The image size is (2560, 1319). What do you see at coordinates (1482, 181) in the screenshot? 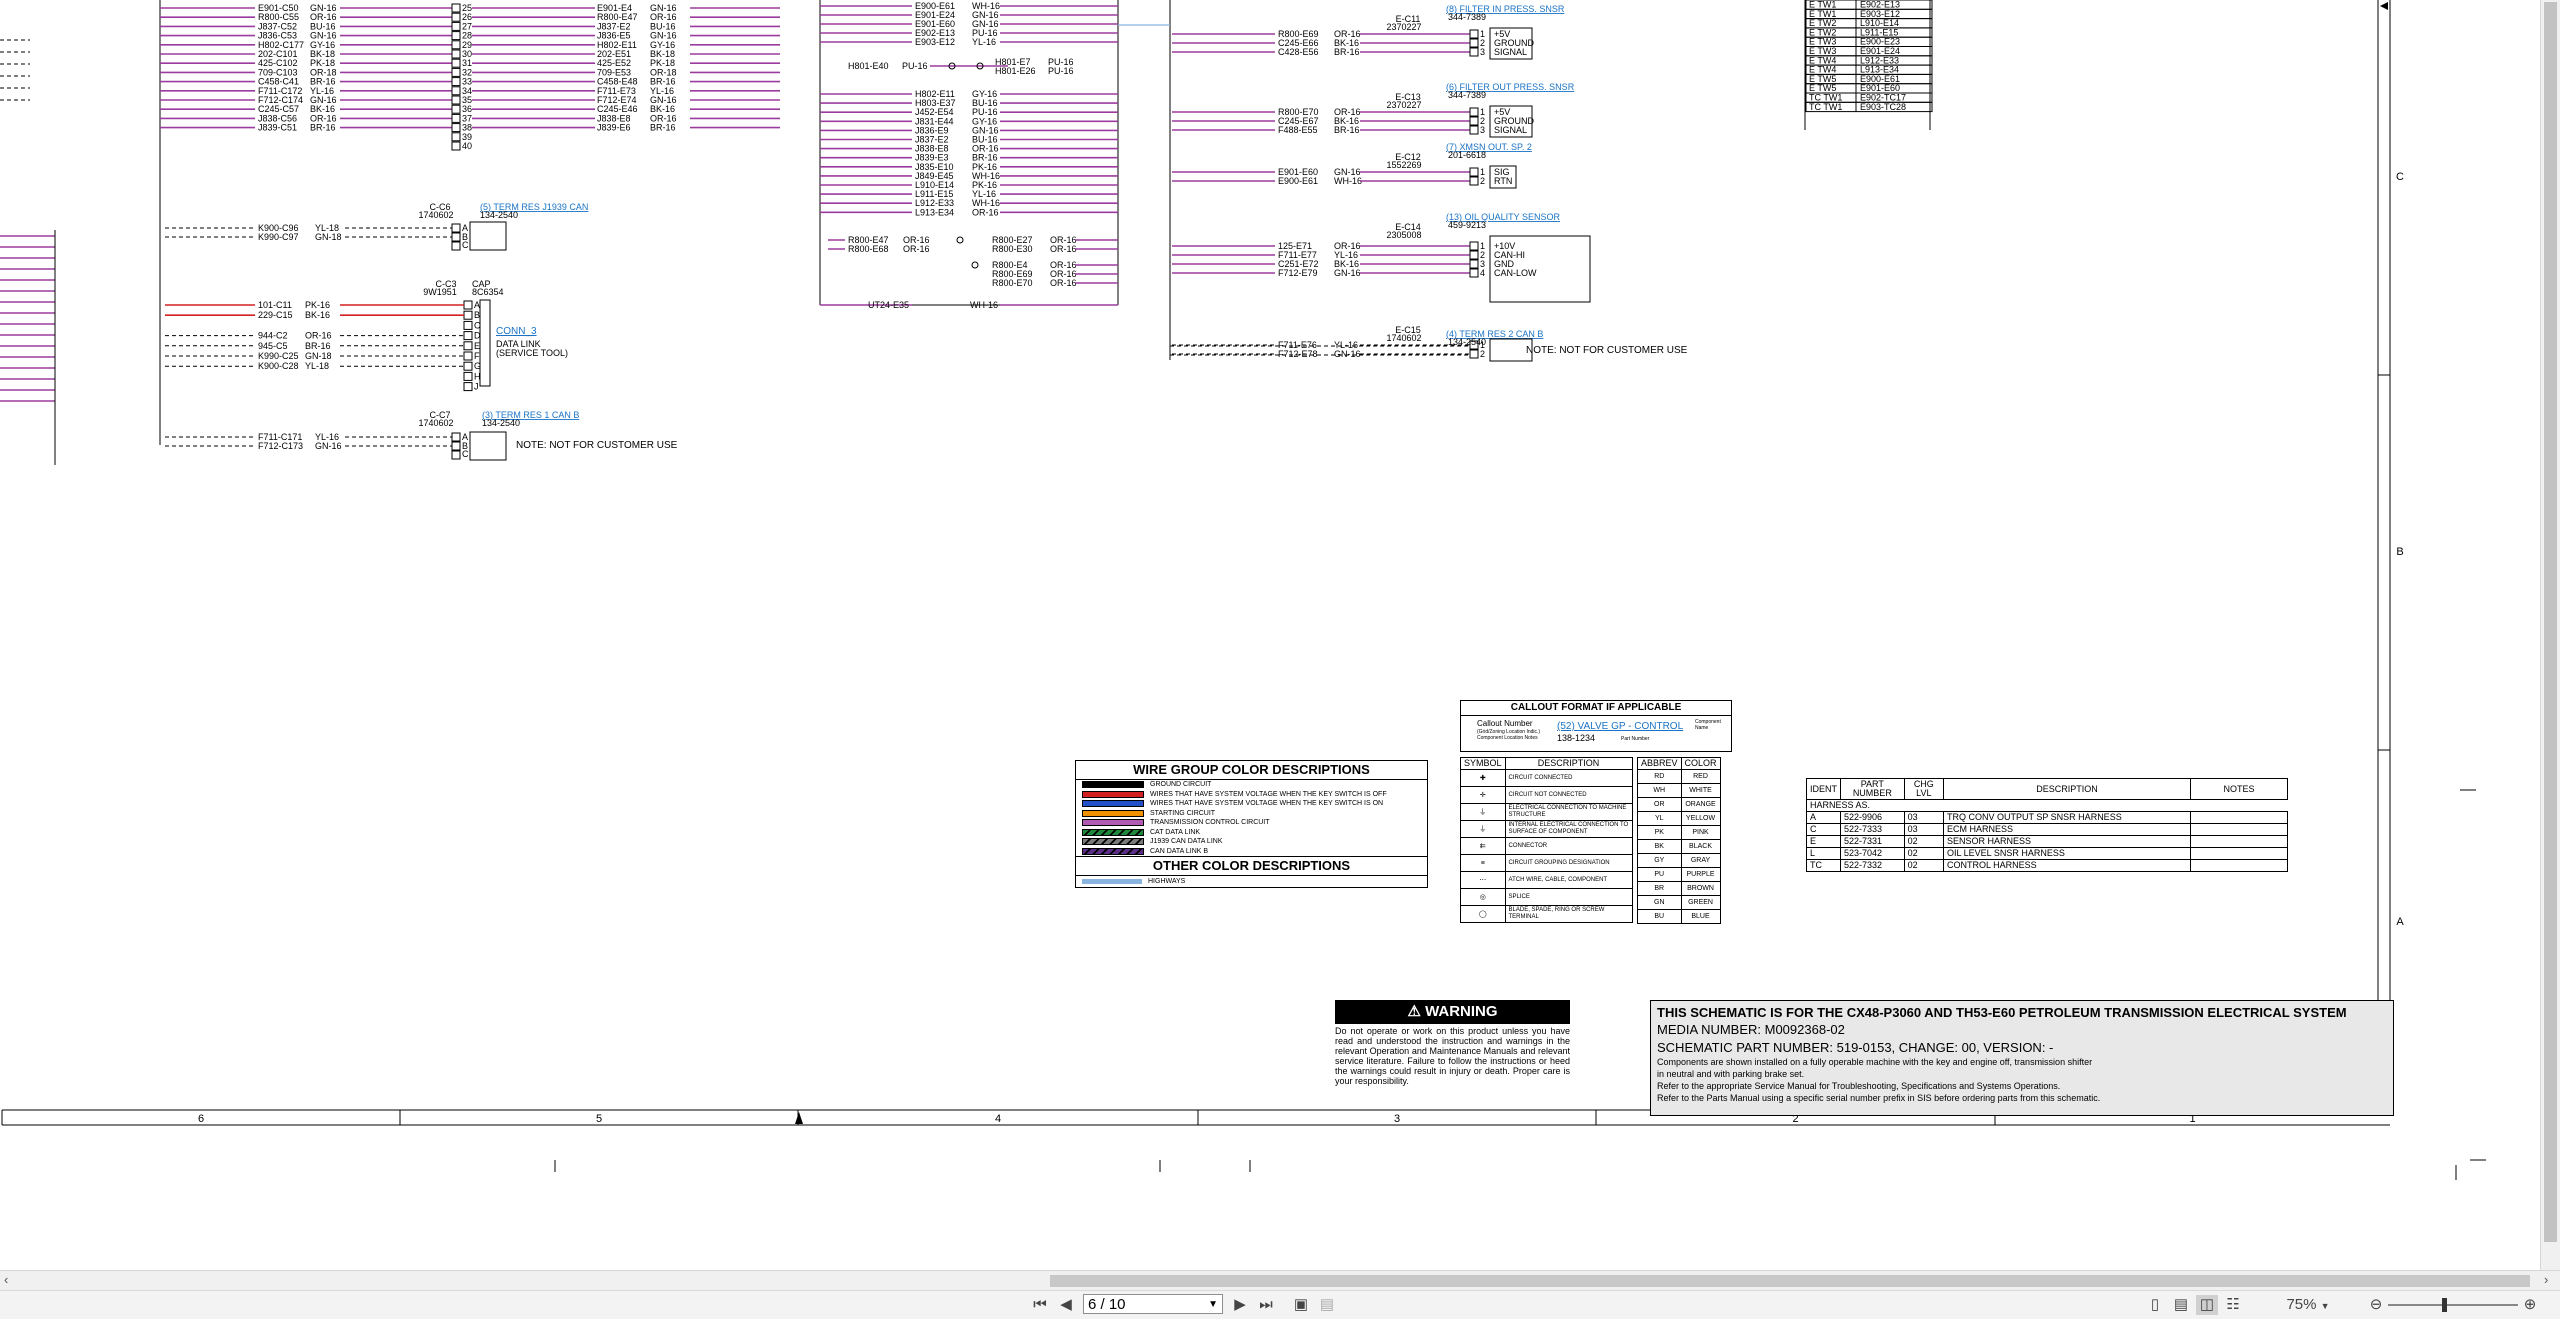
I see `pin-number: 2` at bounding box center [1482, 181].